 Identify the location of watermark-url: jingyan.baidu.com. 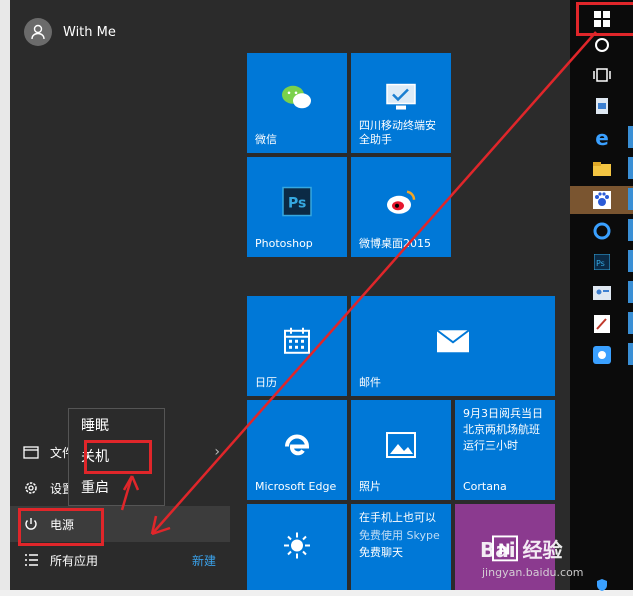
(533, 572).